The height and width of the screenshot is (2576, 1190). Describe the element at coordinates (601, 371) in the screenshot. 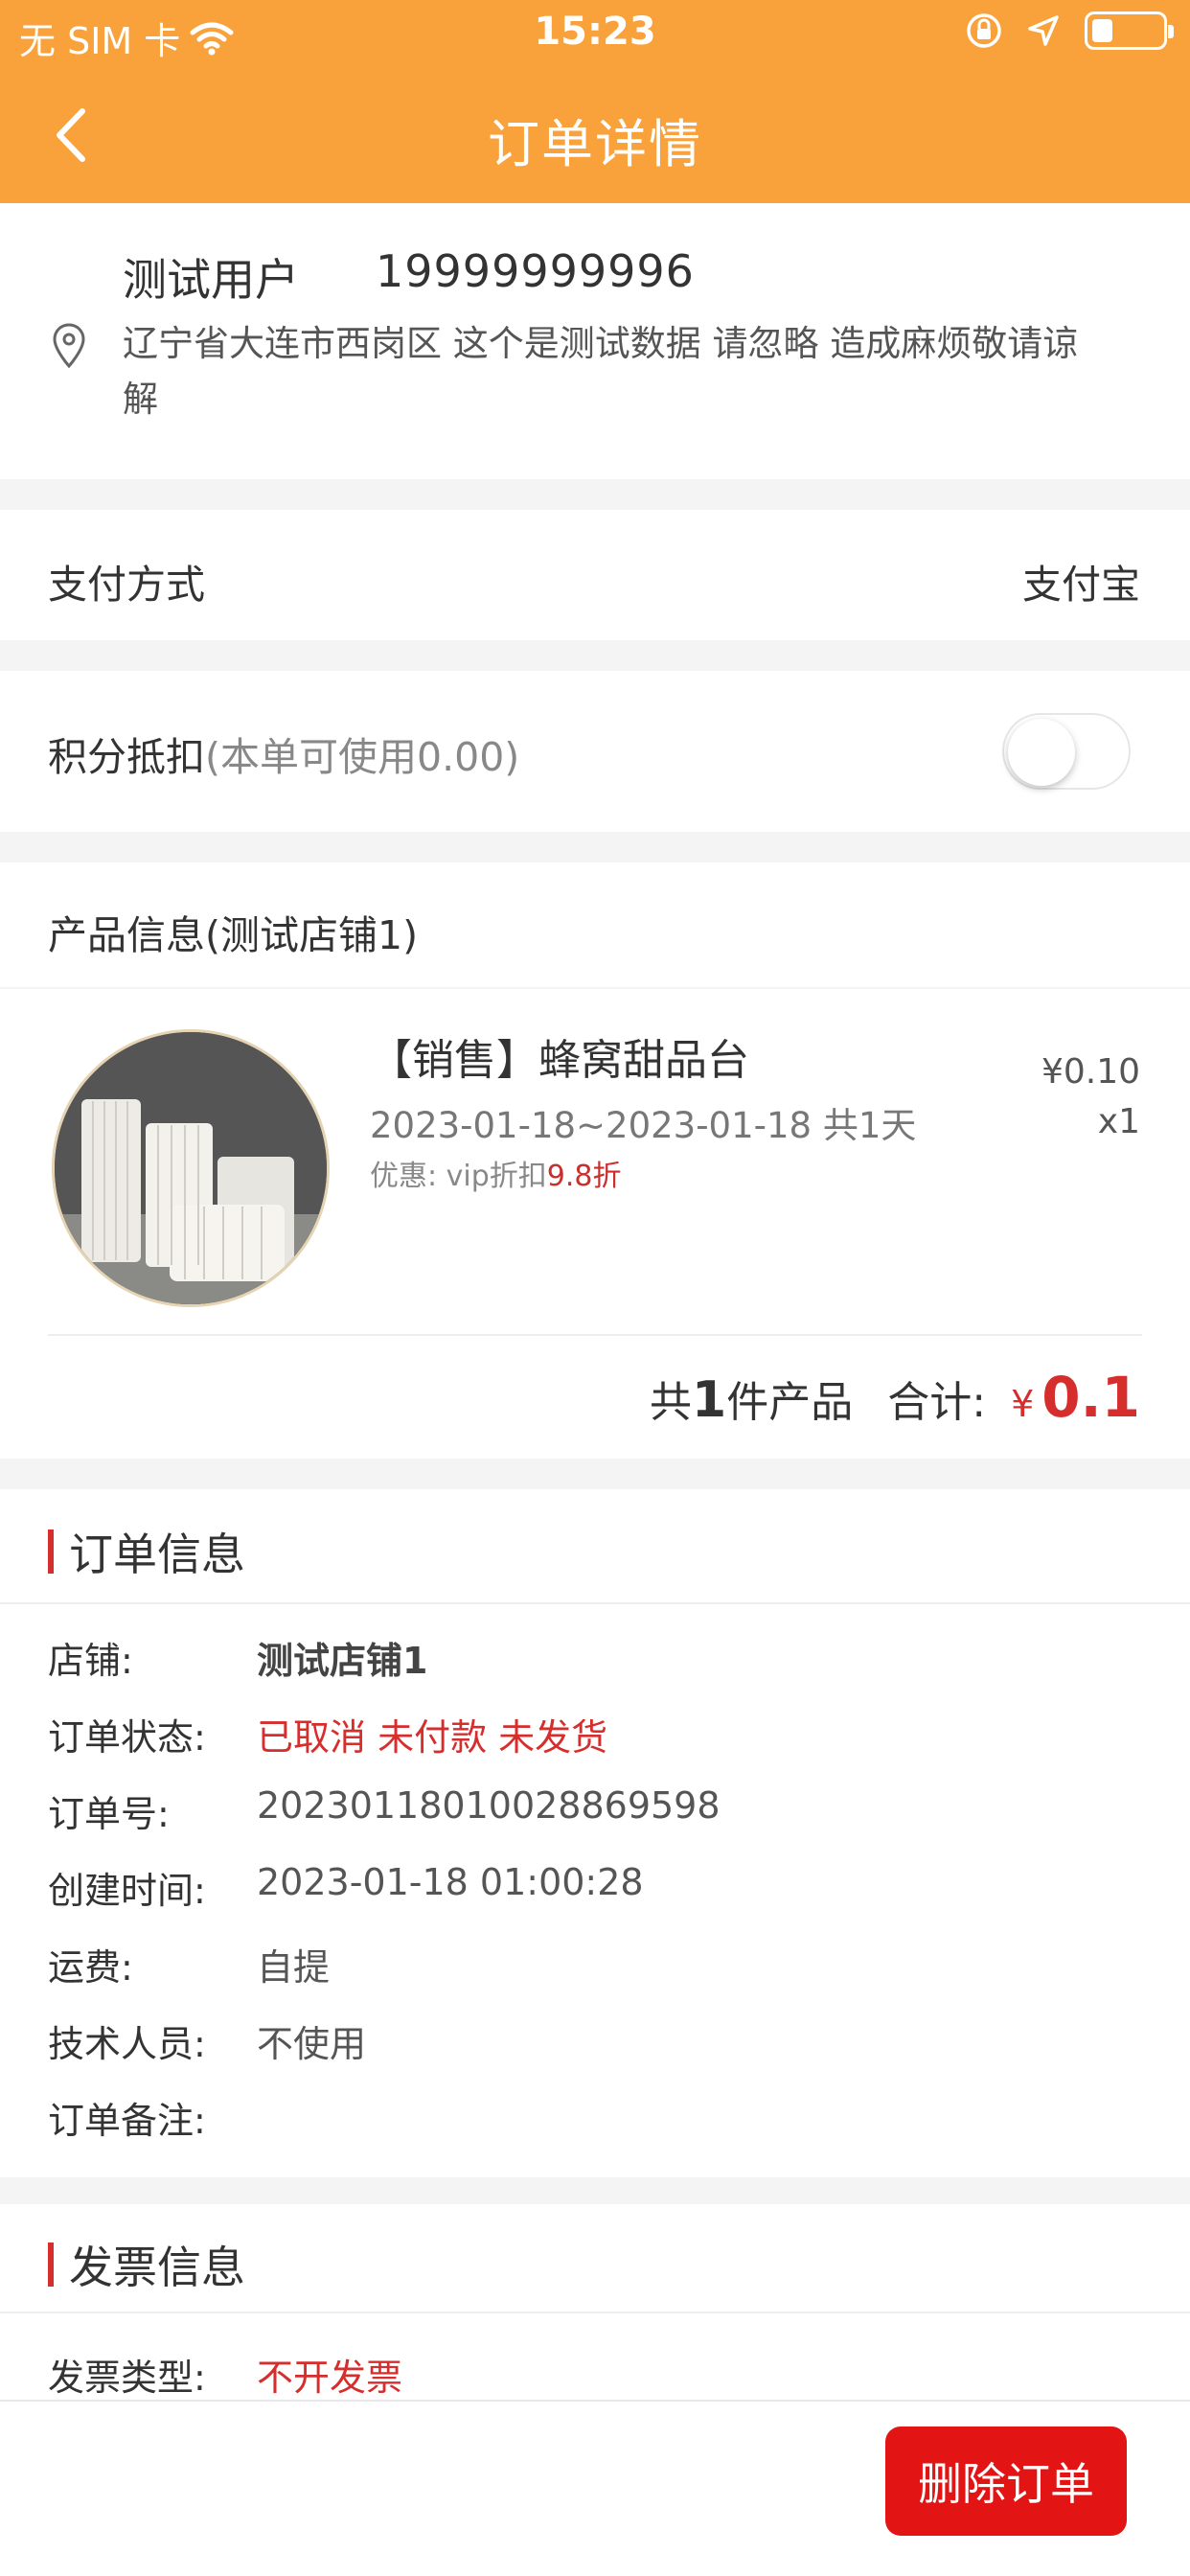

I see `address-line: 辽宁省大连市西岗区 这个是测试数据 请忽略 造成麻烦敬请谅解` at that location.